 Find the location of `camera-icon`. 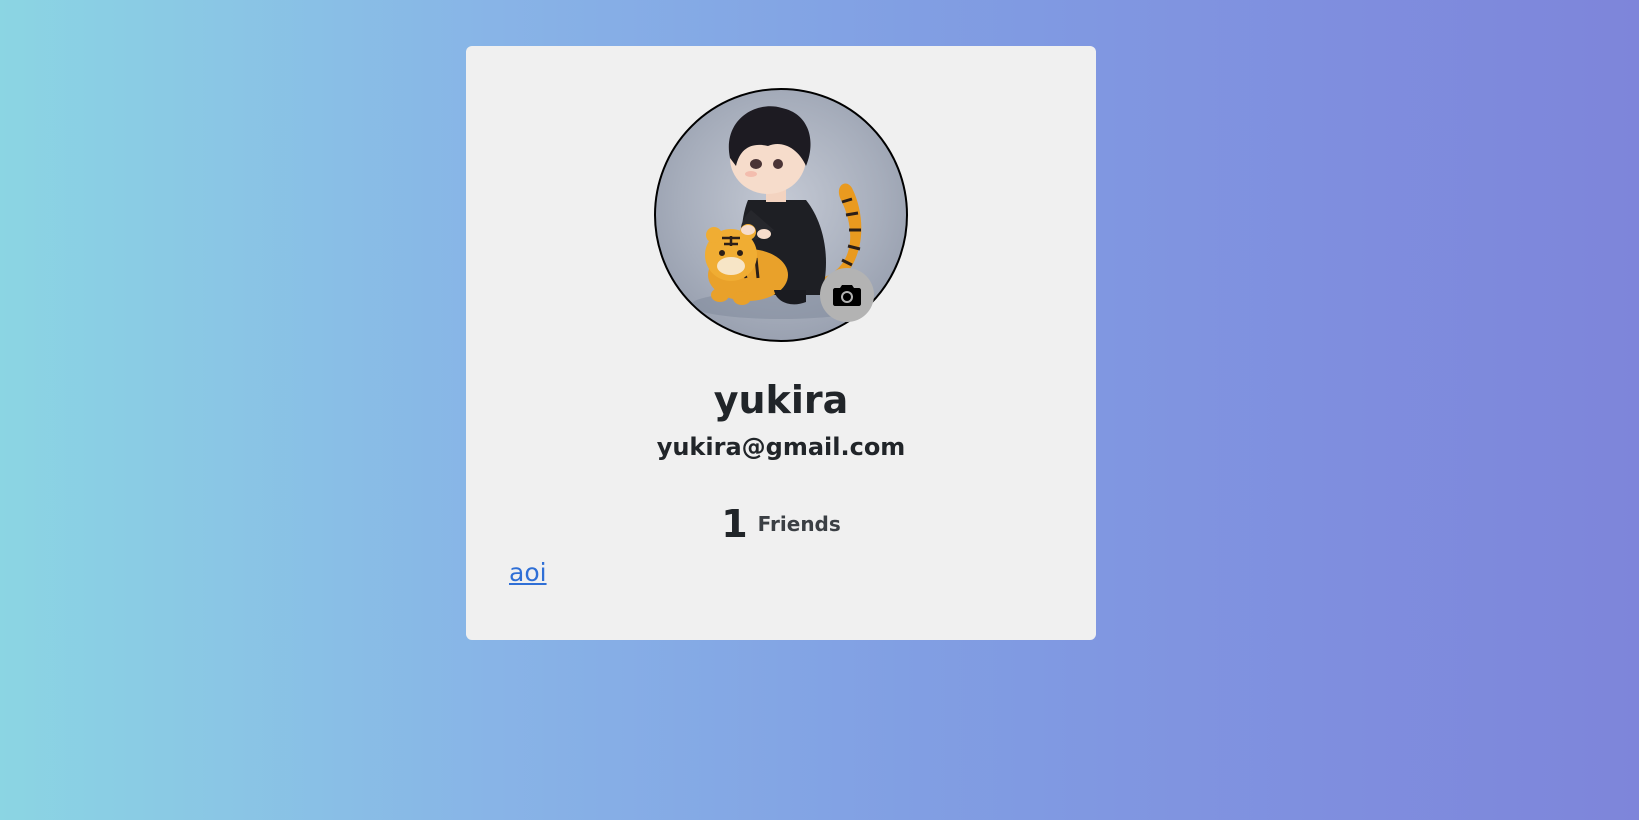

camera-icon is located at coordinates (847, 295).